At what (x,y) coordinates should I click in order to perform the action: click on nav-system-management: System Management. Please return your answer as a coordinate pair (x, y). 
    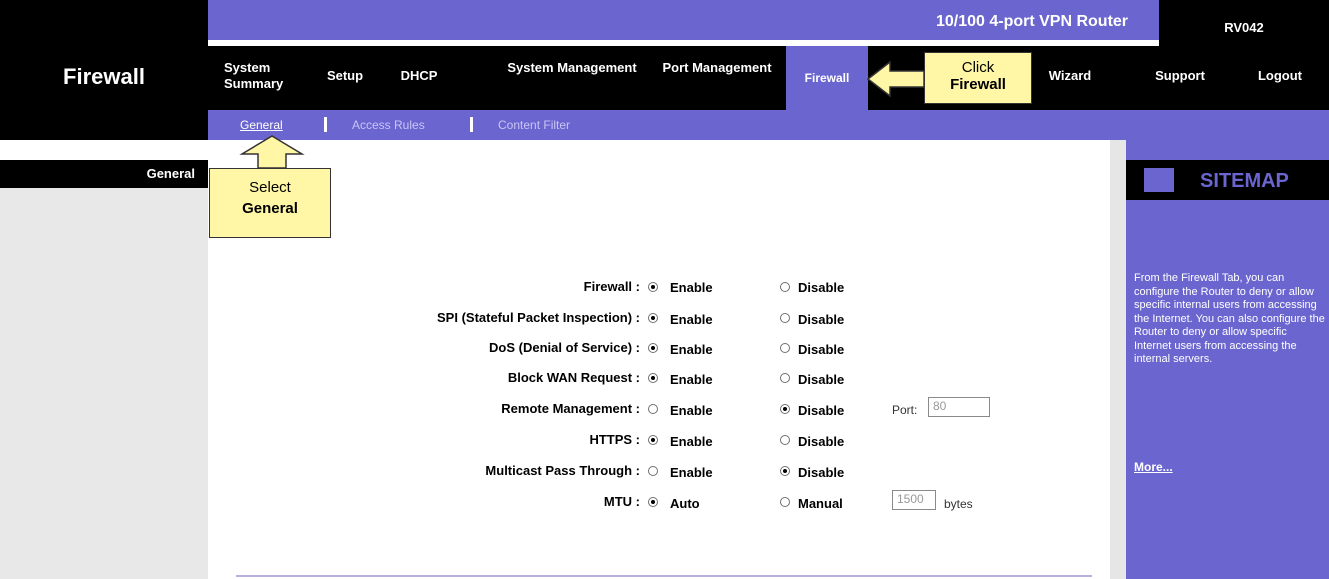
    Looking at the image, I should click on (572, 68).